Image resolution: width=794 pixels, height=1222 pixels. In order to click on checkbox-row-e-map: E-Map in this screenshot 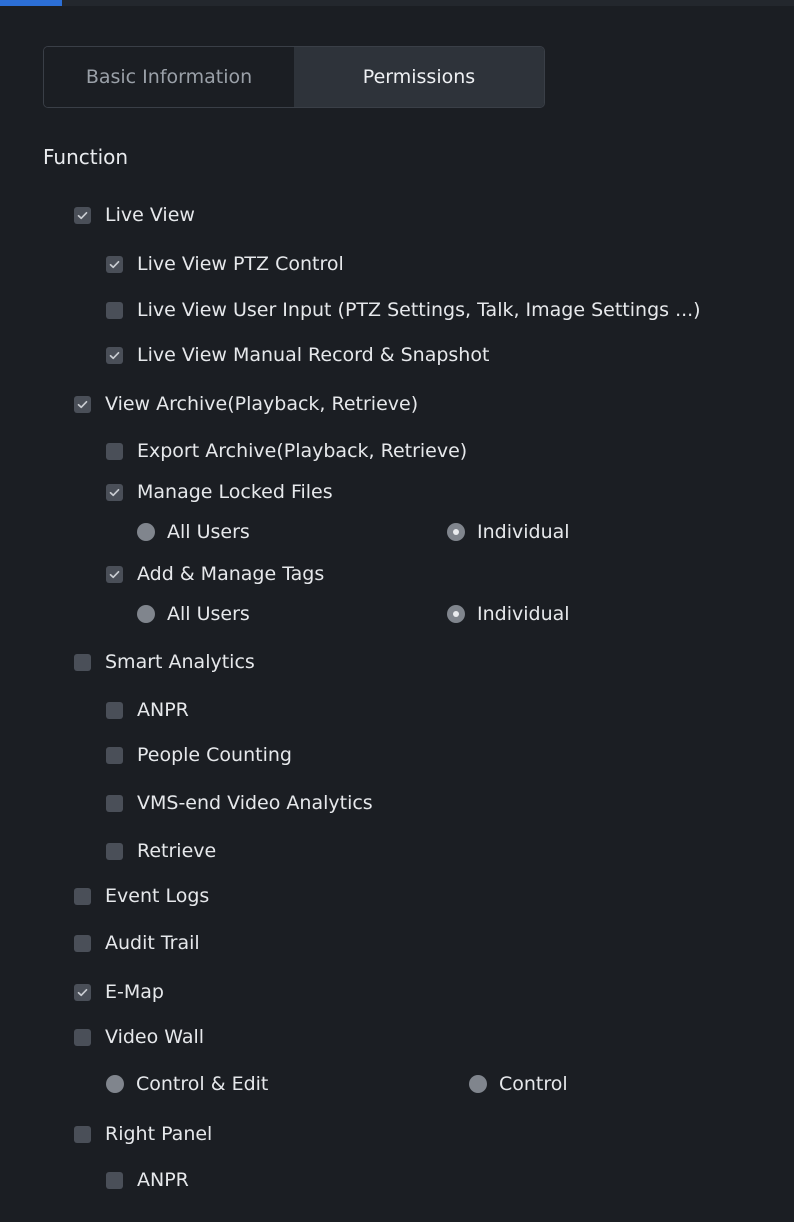, I will do `click(119, 992)`.